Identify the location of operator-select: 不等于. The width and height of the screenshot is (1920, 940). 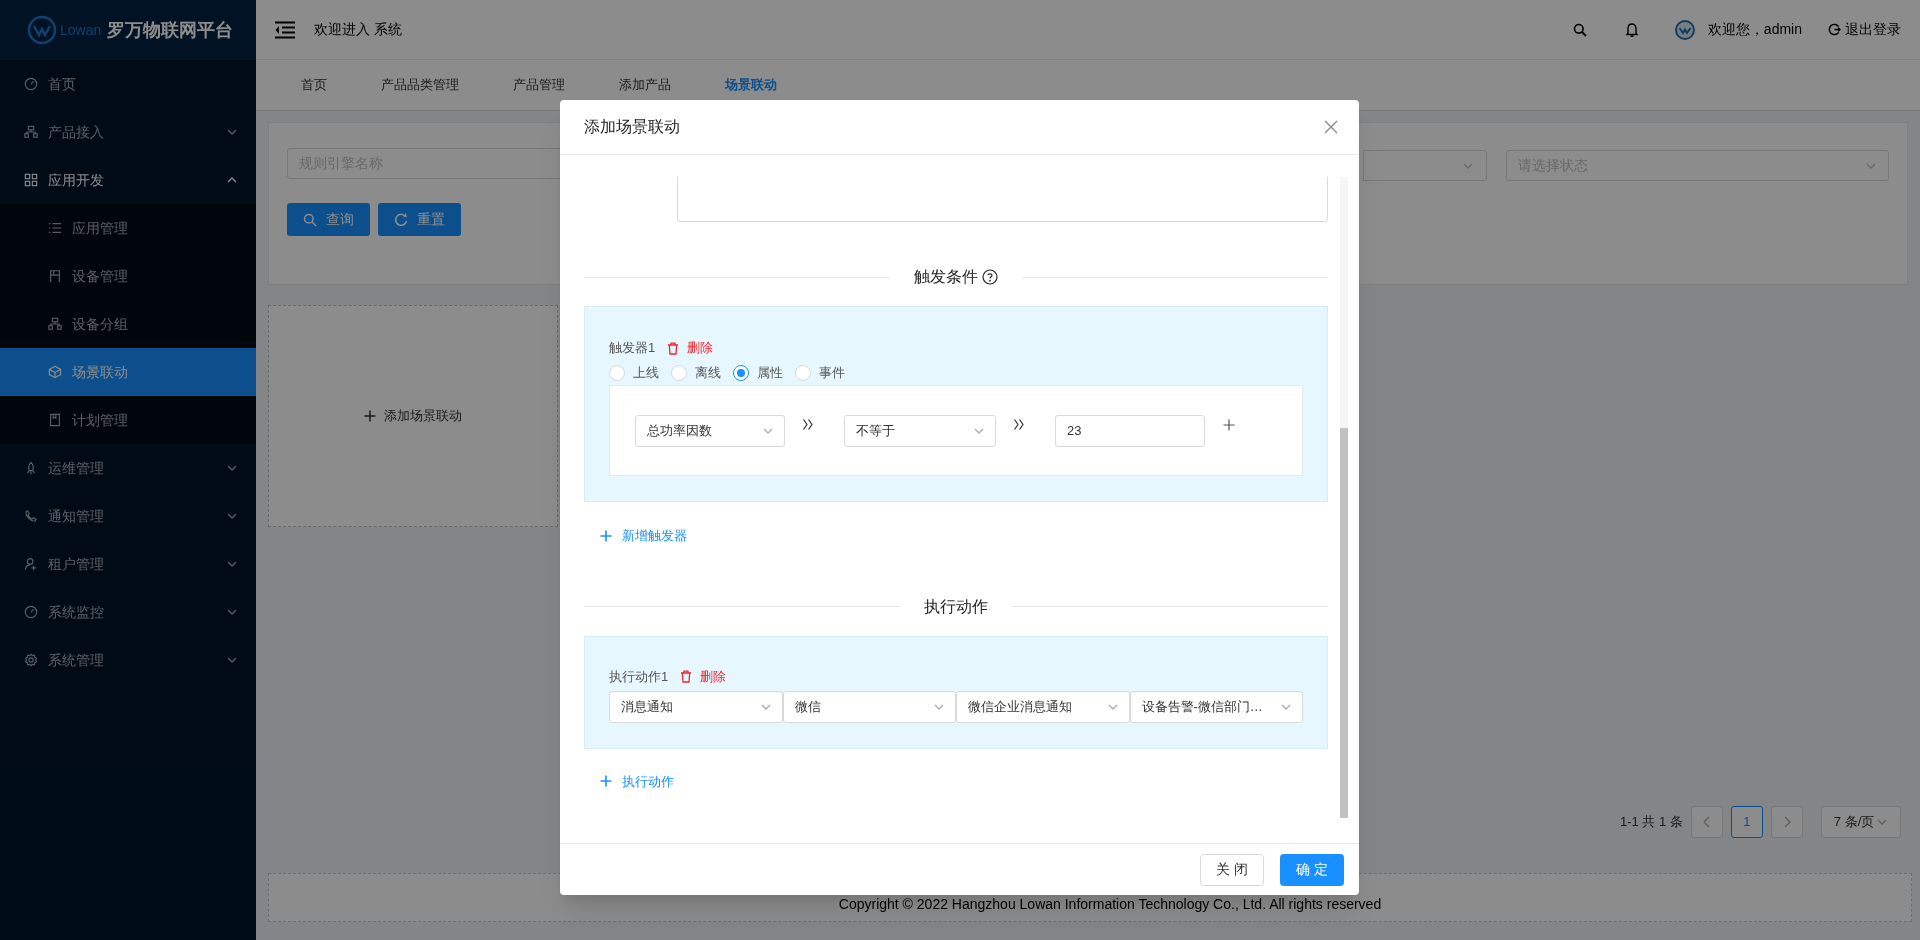
(920, 430).